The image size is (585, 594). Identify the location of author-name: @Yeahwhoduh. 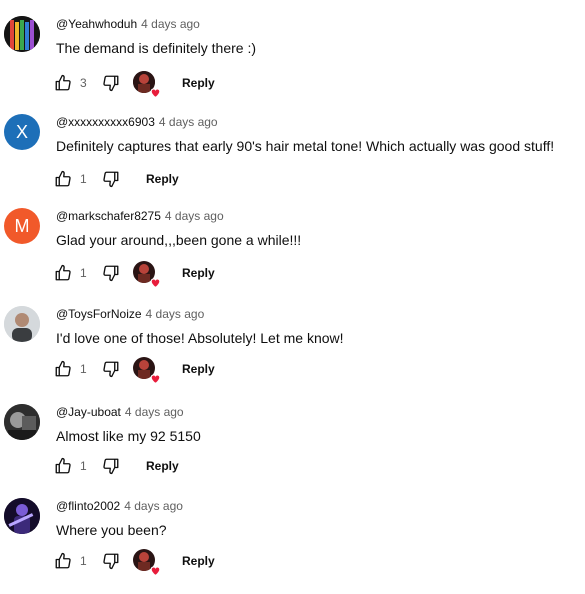
(96, 24).